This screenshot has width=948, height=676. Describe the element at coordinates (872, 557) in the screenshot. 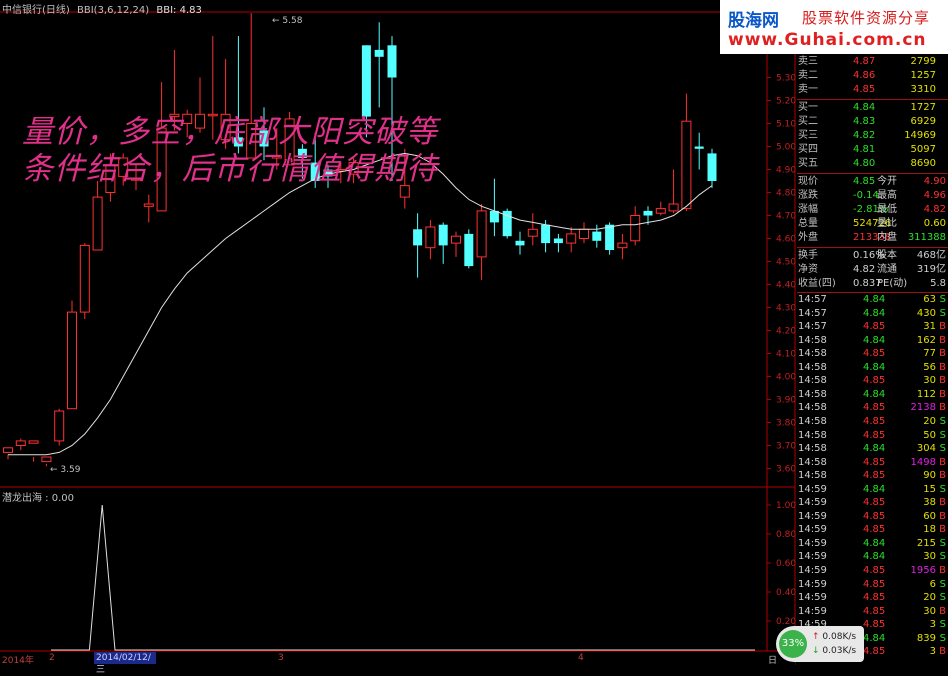

I see `tick-row: 14:59 4.84 30 S` at that location.